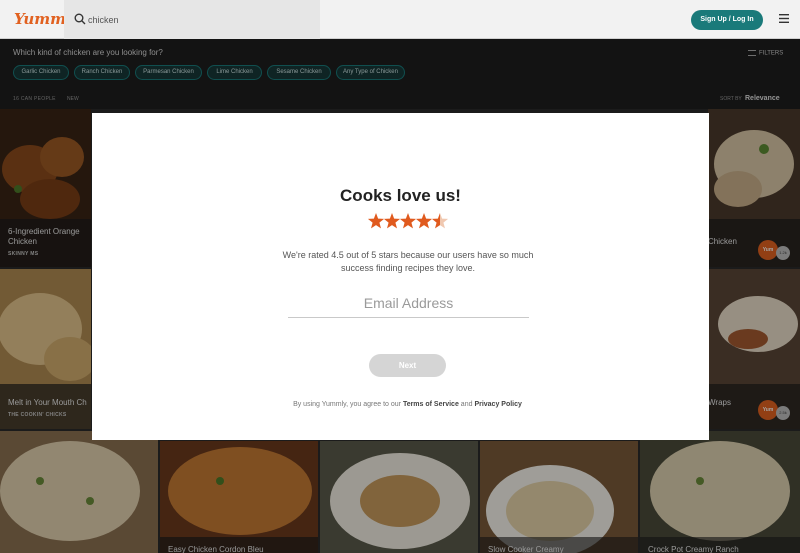 This screenshot has width=800, height=553. What do you see at coordinates (347, 404) in the screenshot?
I see `terms-prefix: By using Yummly, you agree to our` at bounding box center [347, 404].